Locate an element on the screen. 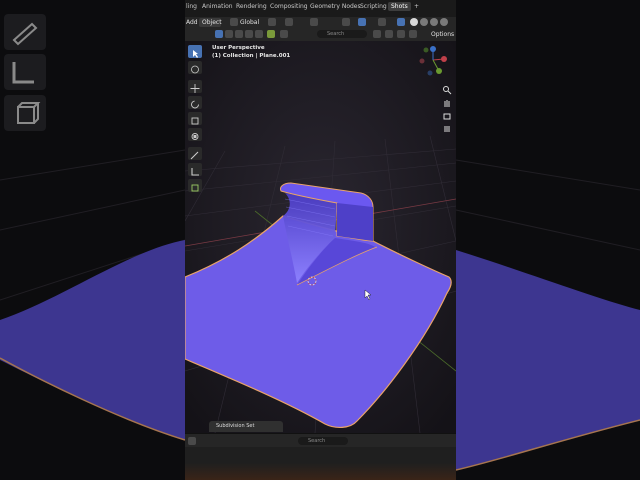  navigation-gizmo is located at coordinates (433, 62).